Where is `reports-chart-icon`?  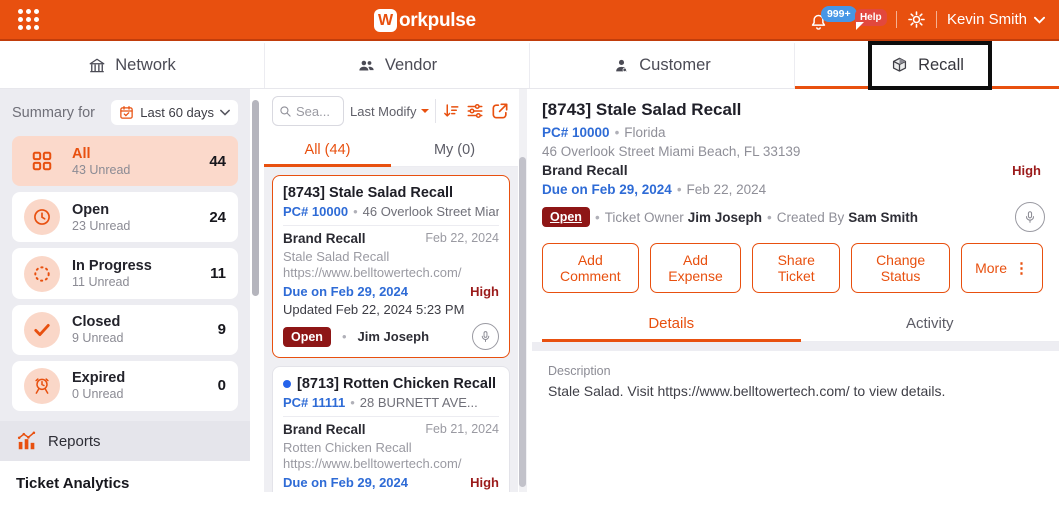 reports-chart-icon is located at coordinates (26, 440).